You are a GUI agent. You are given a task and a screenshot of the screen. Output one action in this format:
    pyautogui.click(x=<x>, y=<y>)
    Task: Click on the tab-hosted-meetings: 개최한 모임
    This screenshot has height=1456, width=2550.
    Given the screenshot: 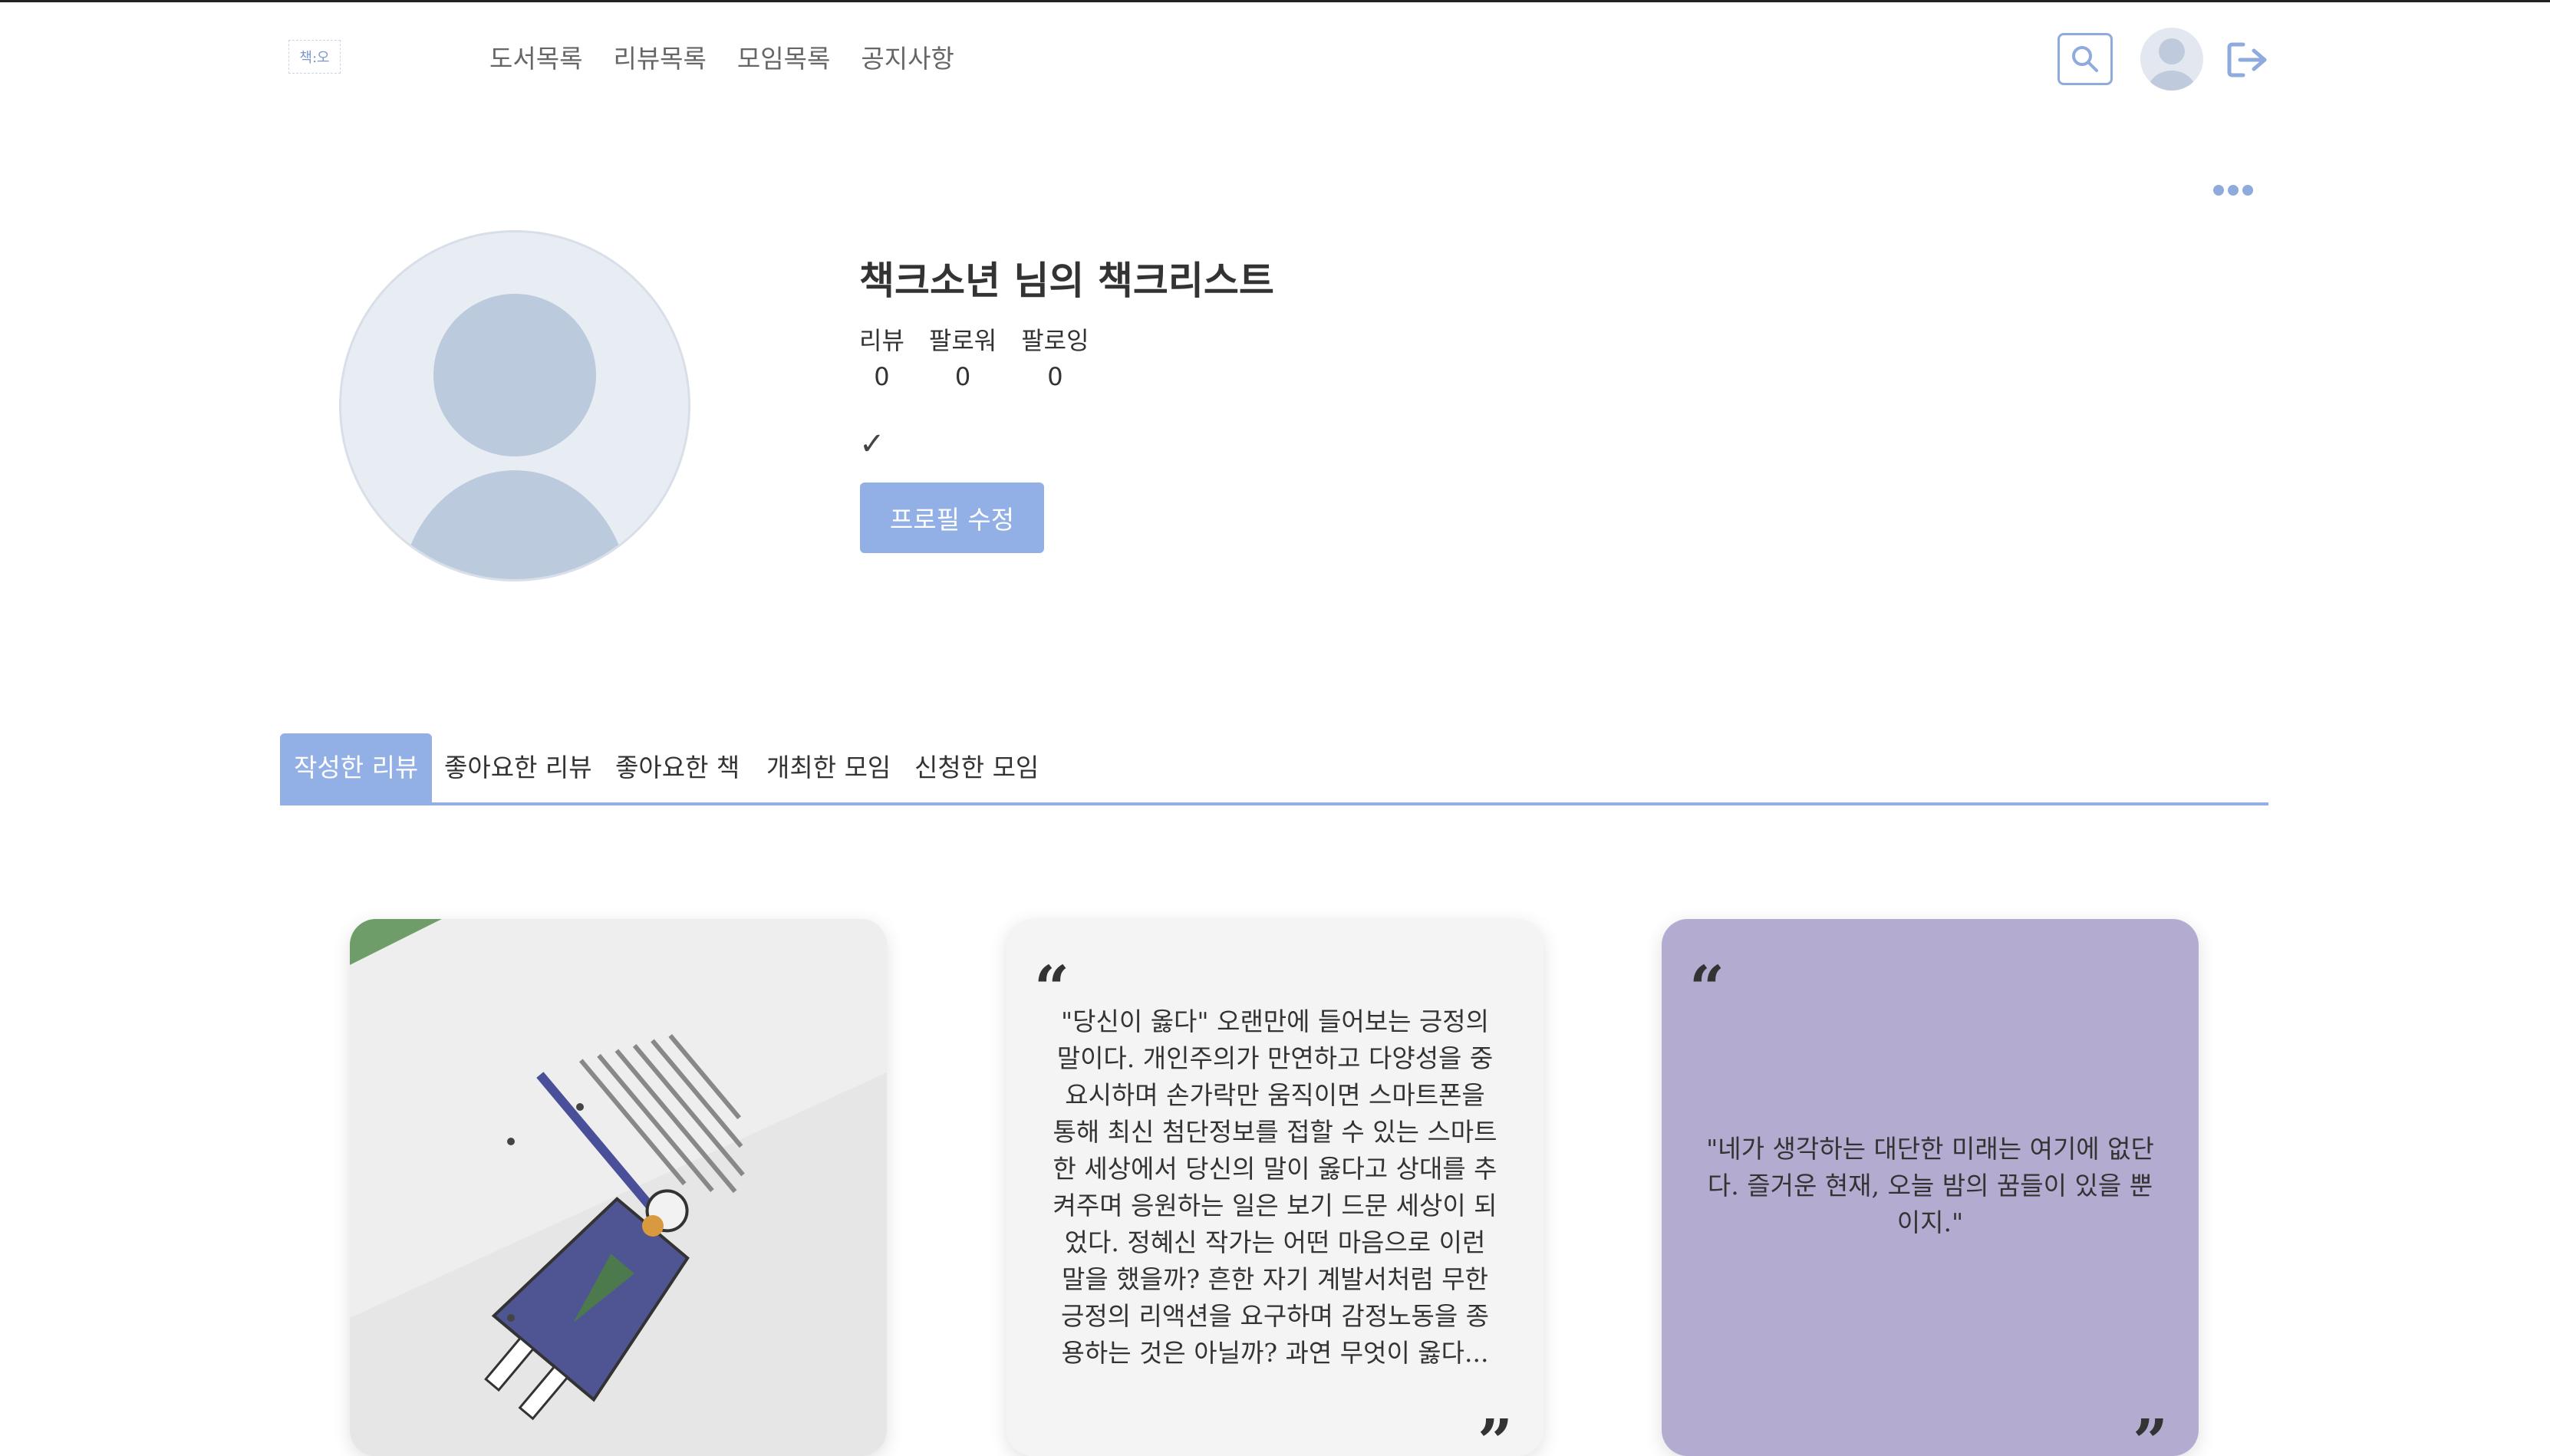 What is the action you would take?
    pyautogui.click(x=828, y=767)
    